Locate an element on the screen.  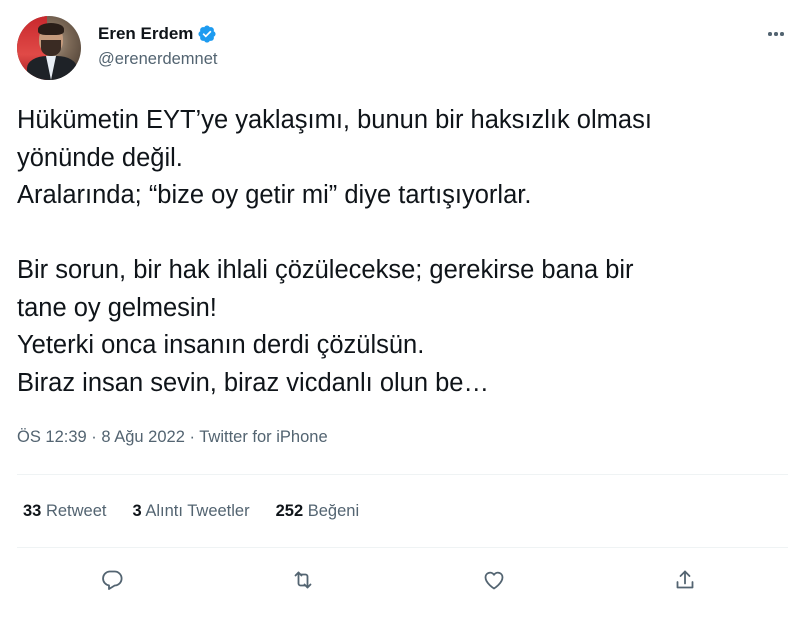
avatar is located at coordinates (49, 48).